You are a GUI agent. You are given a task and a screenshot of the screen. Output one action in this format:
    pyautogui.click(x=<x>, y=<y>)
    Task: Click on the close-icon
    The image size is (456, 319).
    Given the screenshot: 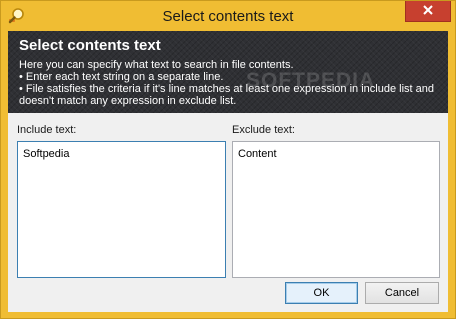 What is the action you would take?
    pyautogui.click(x=428, y=11)
    